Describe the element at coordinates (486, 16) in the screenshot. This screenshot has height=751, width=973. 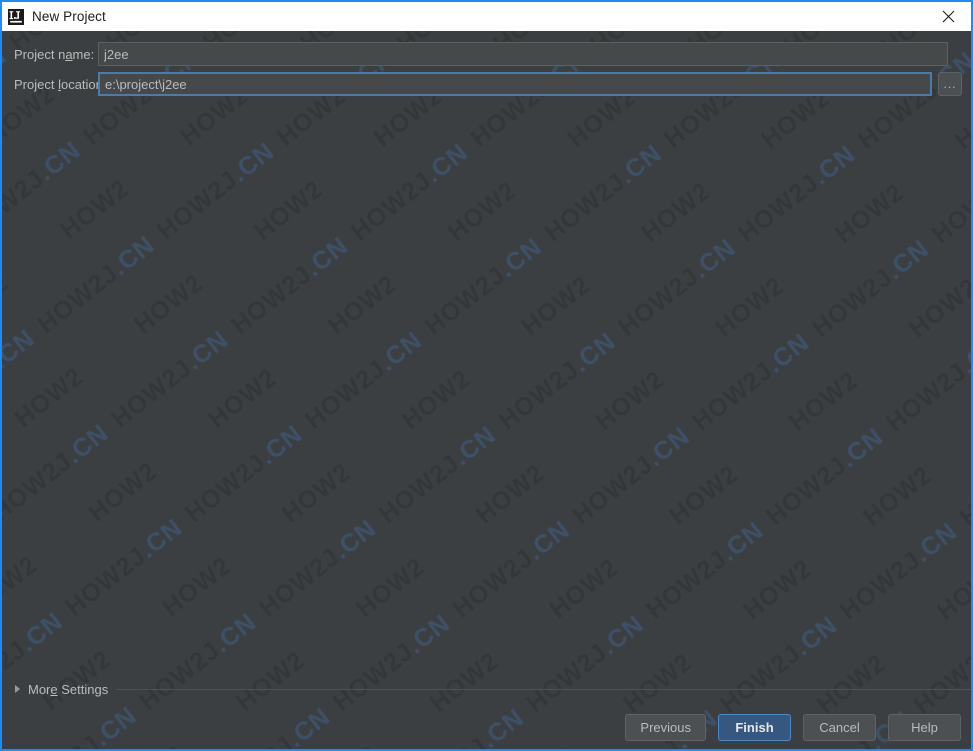
I see `title-bar: New Project` at that location.